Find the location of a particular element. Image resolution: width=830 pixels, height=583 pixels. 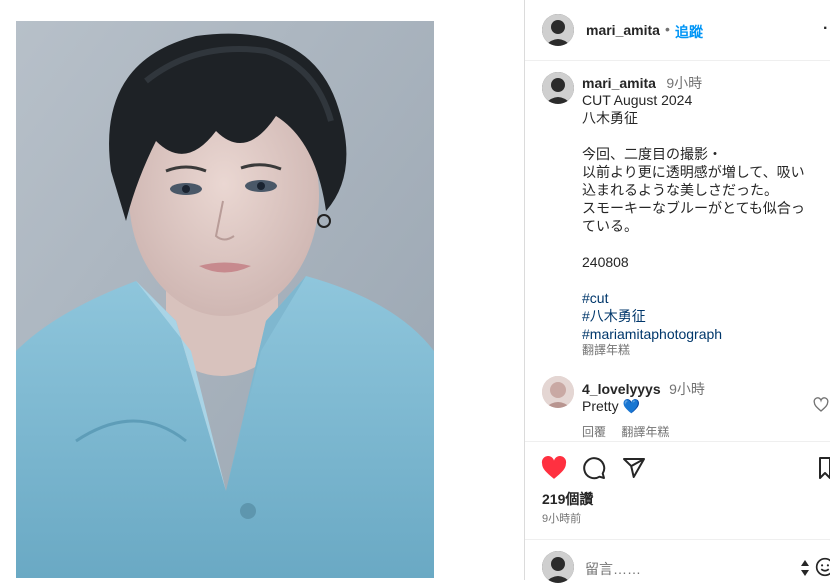

comment-input is located at coordinates (685, 569).